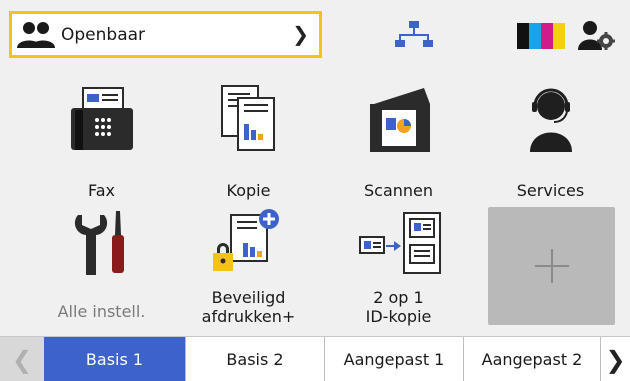  I want to click on services-label: Services, so click(550, 190).